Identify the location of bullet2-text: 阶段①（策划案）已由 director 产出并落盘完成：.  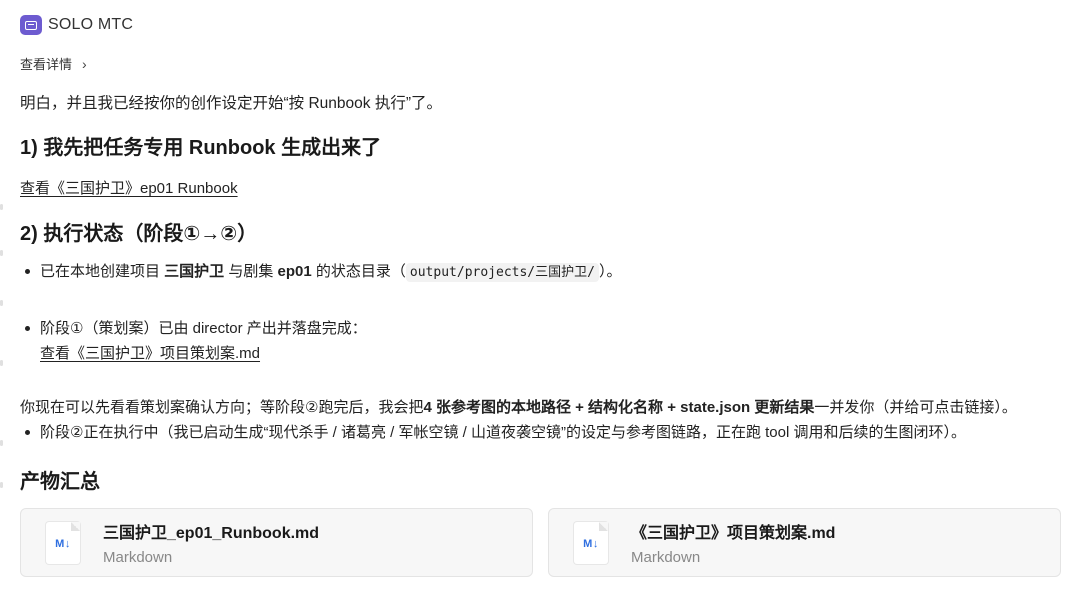
(203, 328).